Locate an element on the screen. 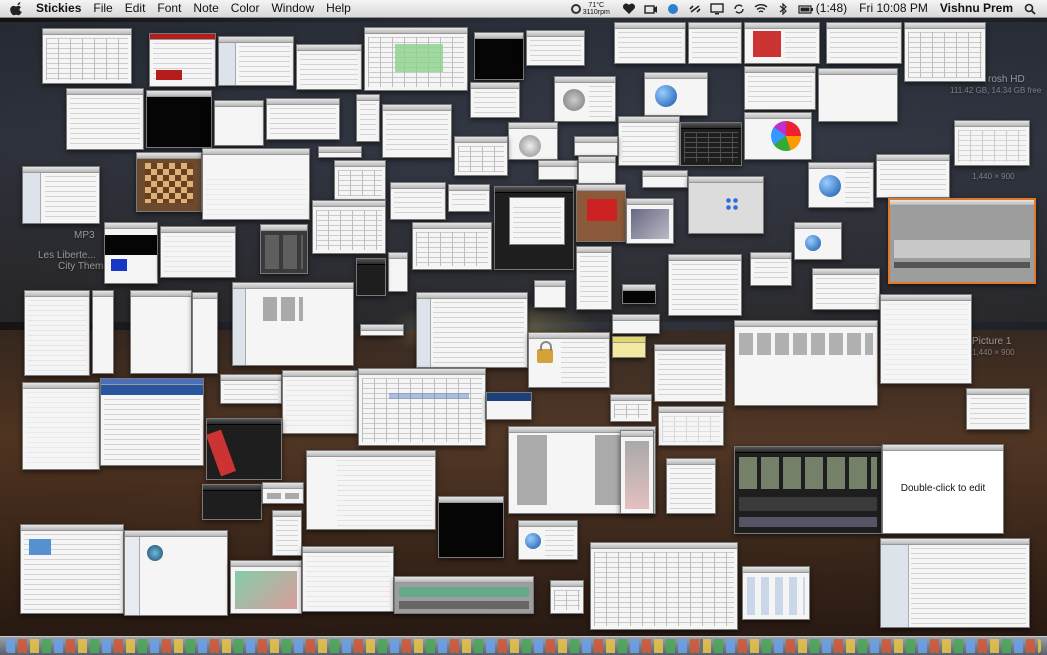 Image resolution: width=1047 pixels, height=655 pixels. app-menu: Stickies is located at coordinates (58, 8).